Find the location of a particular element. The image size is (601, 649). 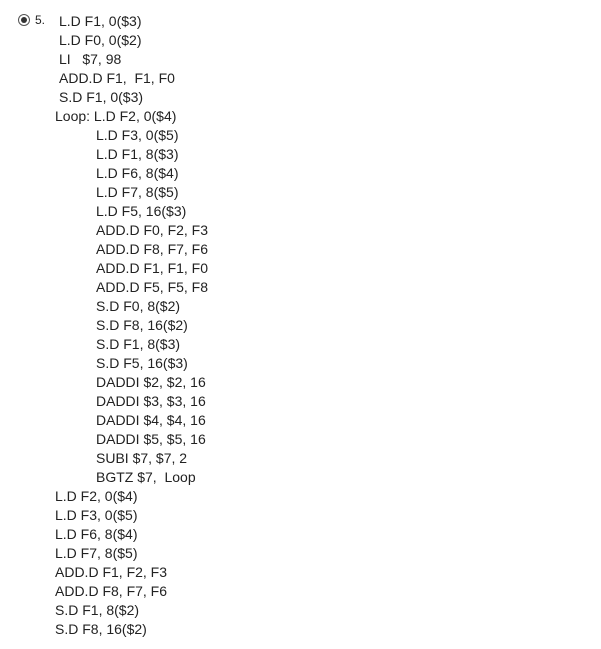

code-line: BGTZ $7, Loop is located at coordinates (146, 477).